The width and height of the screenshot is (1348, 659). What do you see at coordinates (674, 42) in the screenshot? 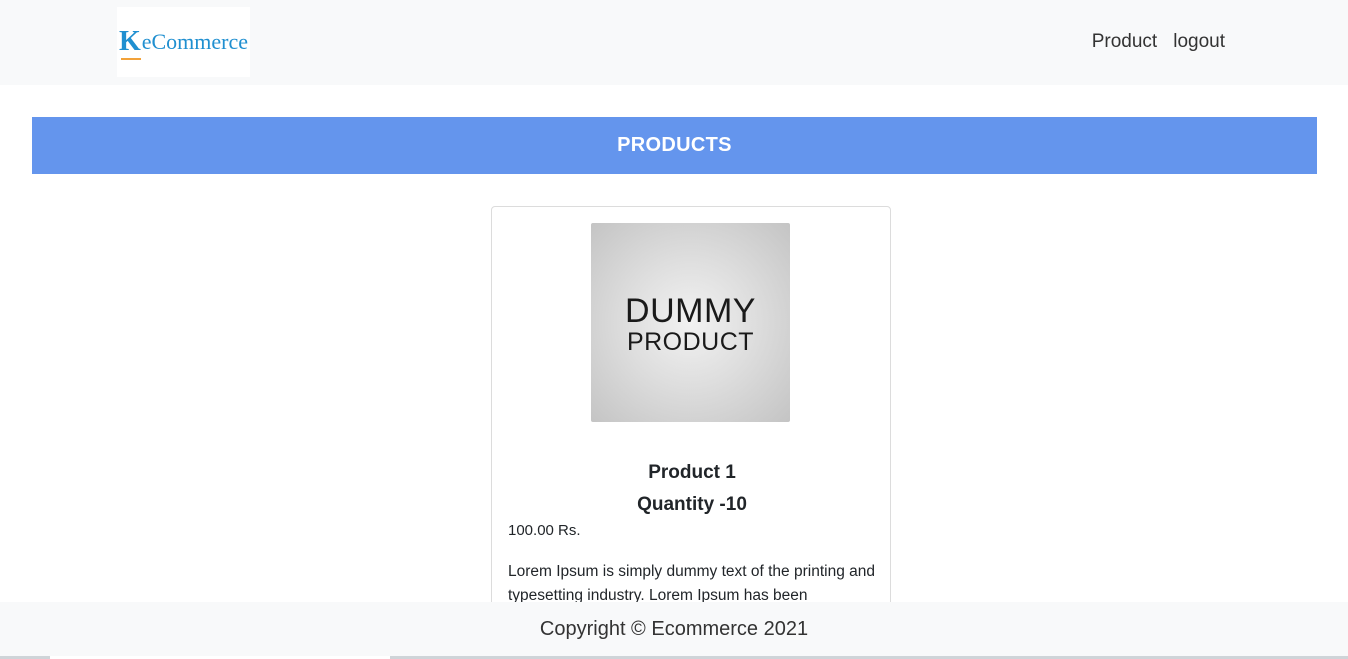
I see `navbar: K eCommerce Product logout` at bounding box center [674, 42].